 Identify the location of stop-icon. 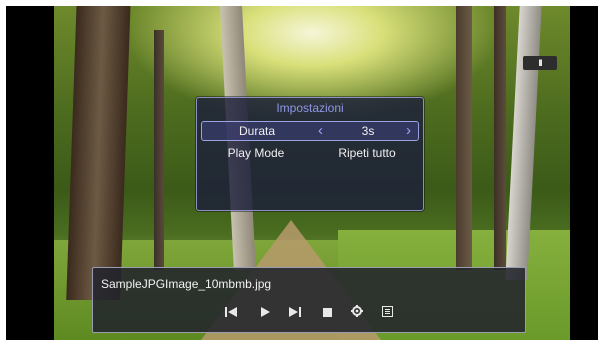
(327, 313).